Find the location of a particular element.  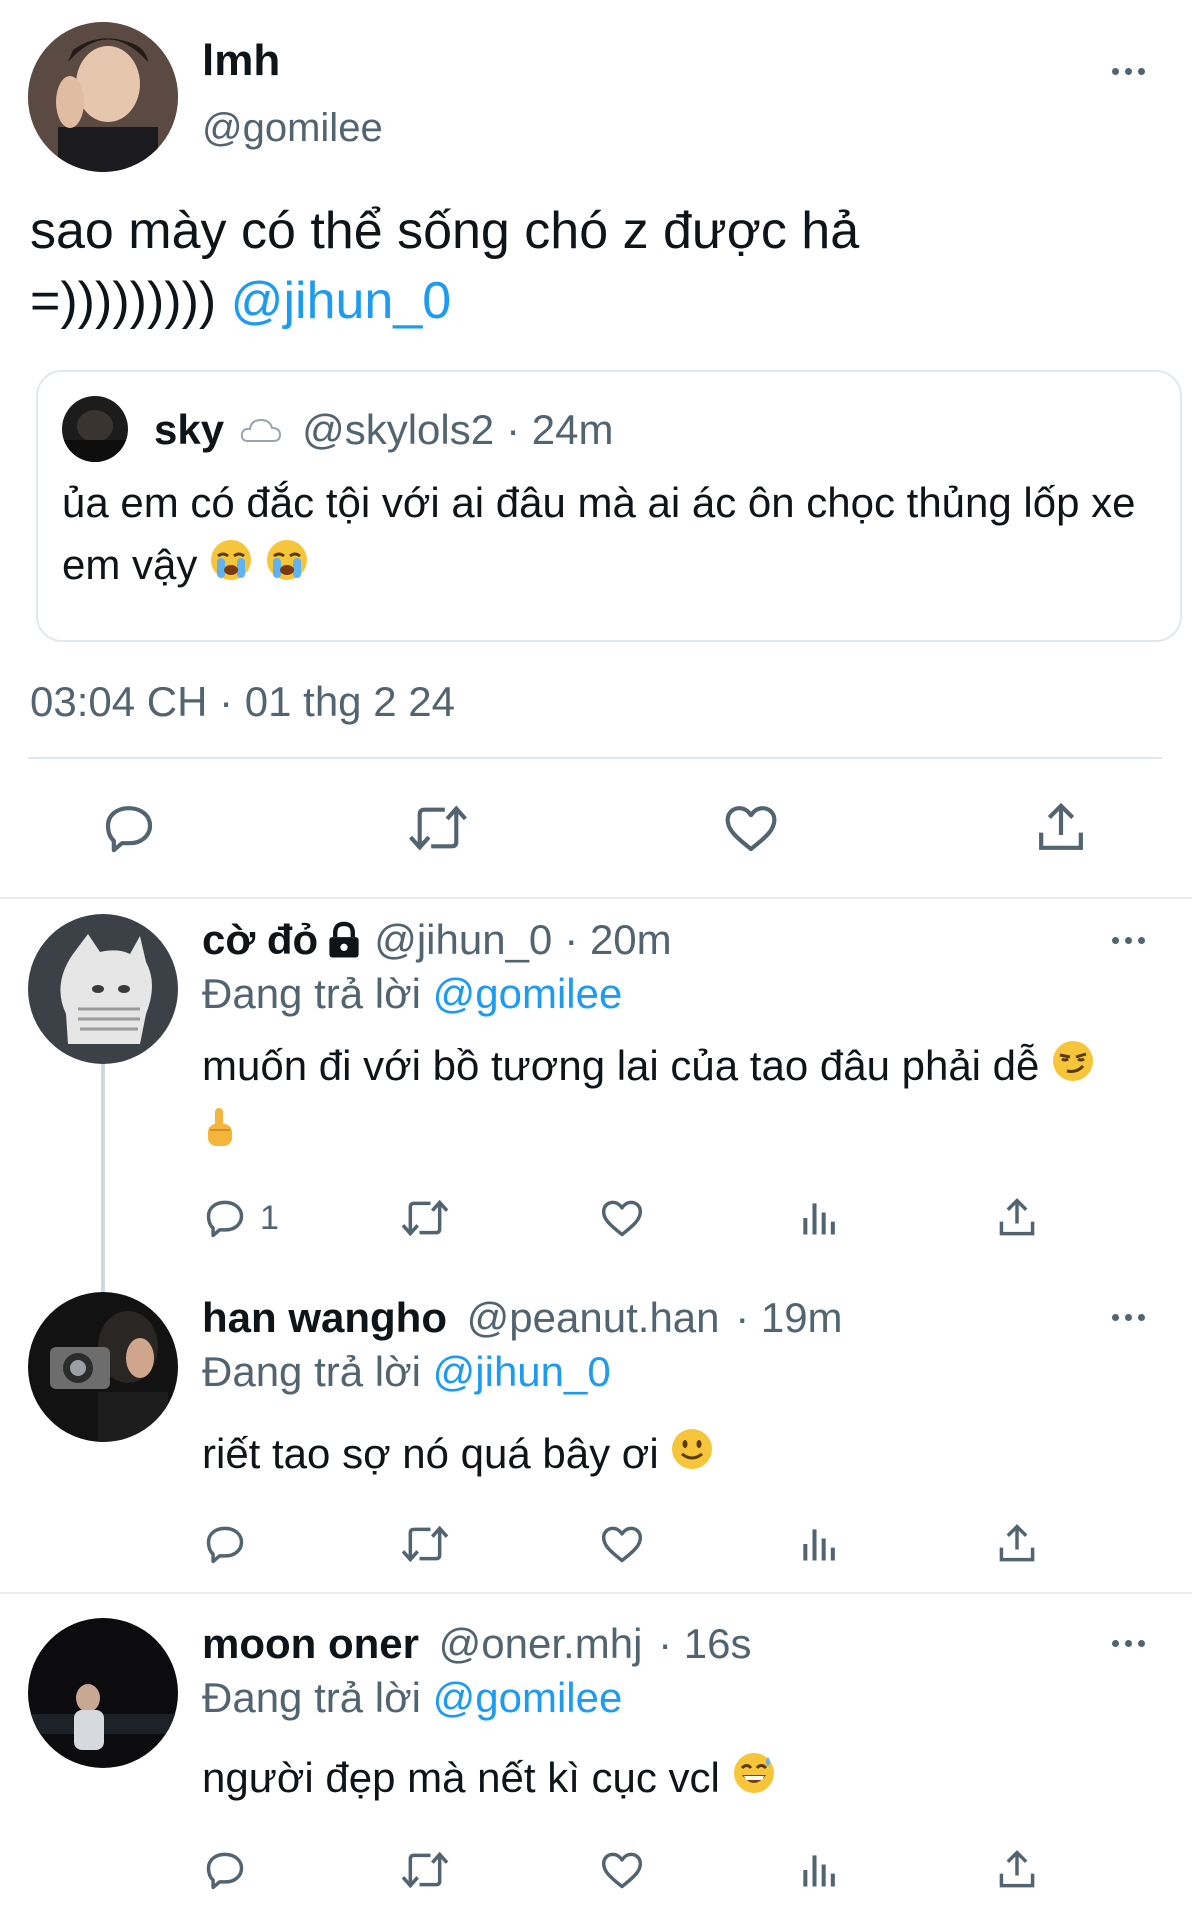

reply-header: cờ đỏ @jihun_0 · 20m is located at coordinates (437, 940).